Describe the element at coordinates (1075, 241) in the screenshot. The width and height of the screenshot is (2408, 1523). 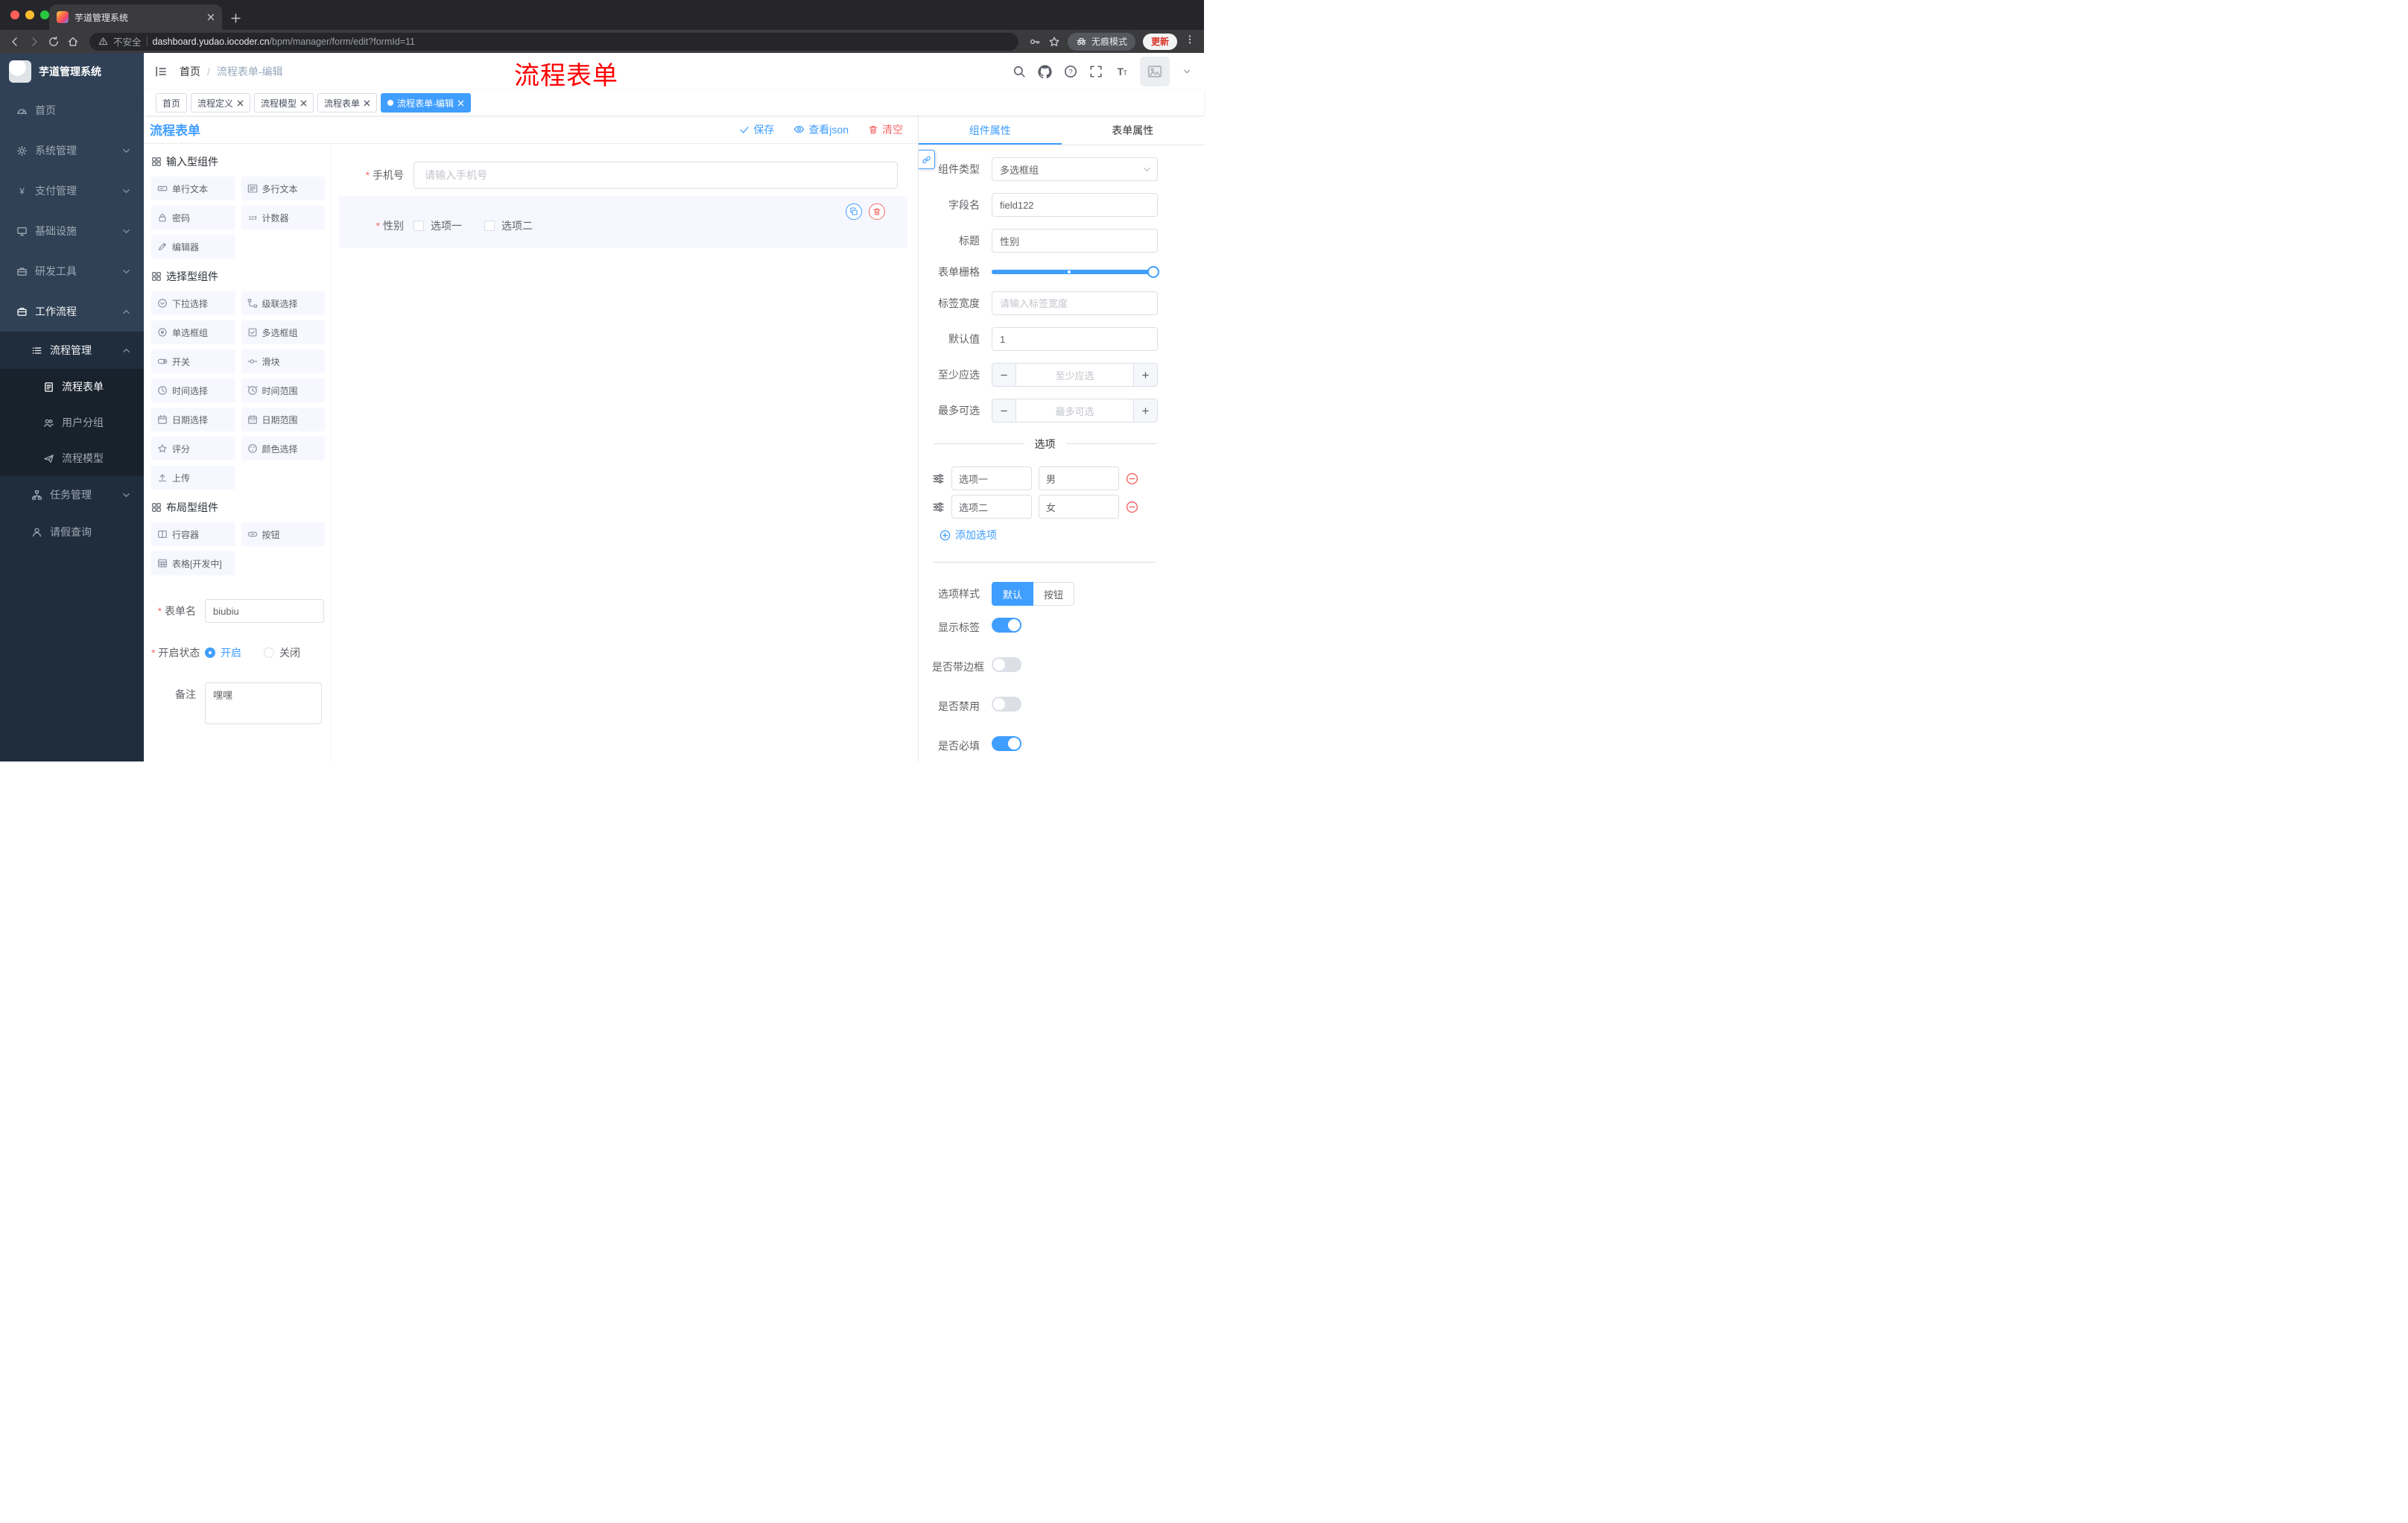
I see `title-input` at that location.